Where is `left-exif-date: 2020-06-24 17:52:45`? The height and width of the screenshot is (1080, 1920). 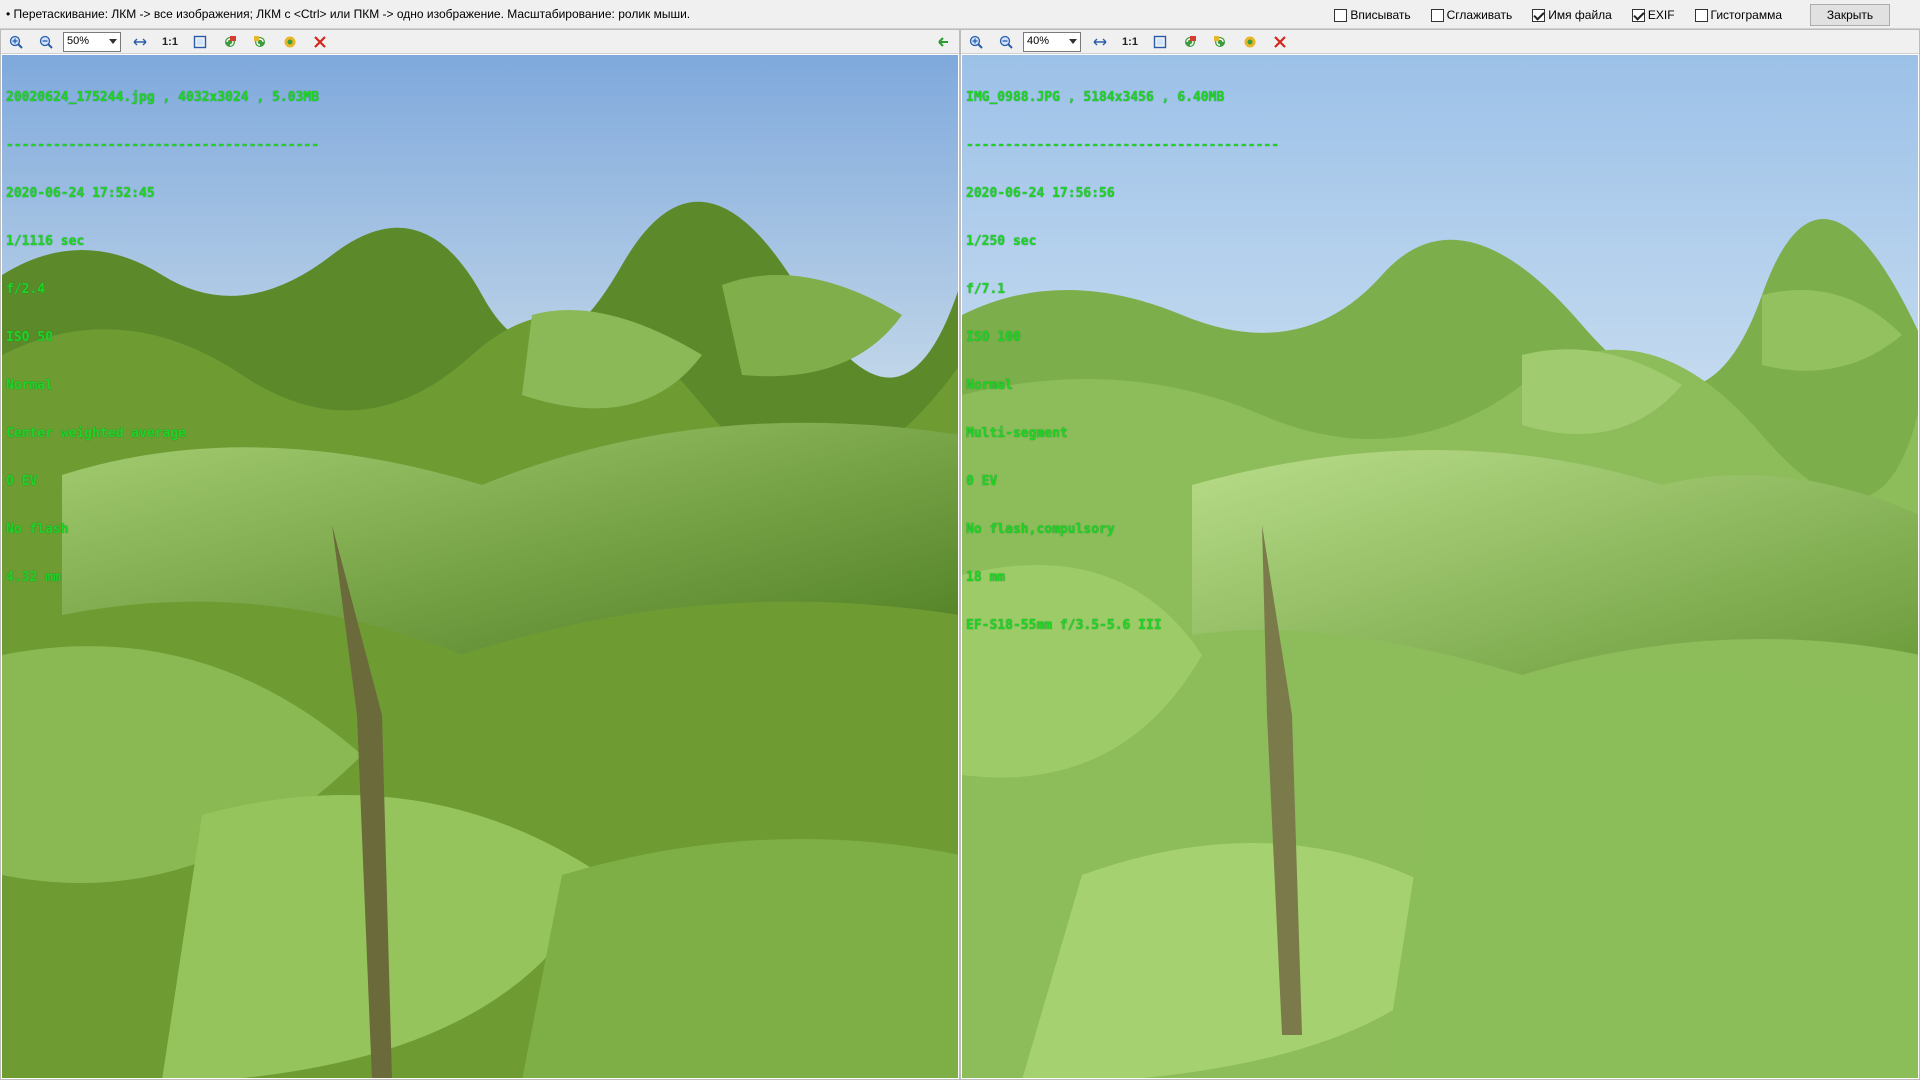
left-exif-date: 2020-06-24 17:52:45 is located at coordinates (80, 193).